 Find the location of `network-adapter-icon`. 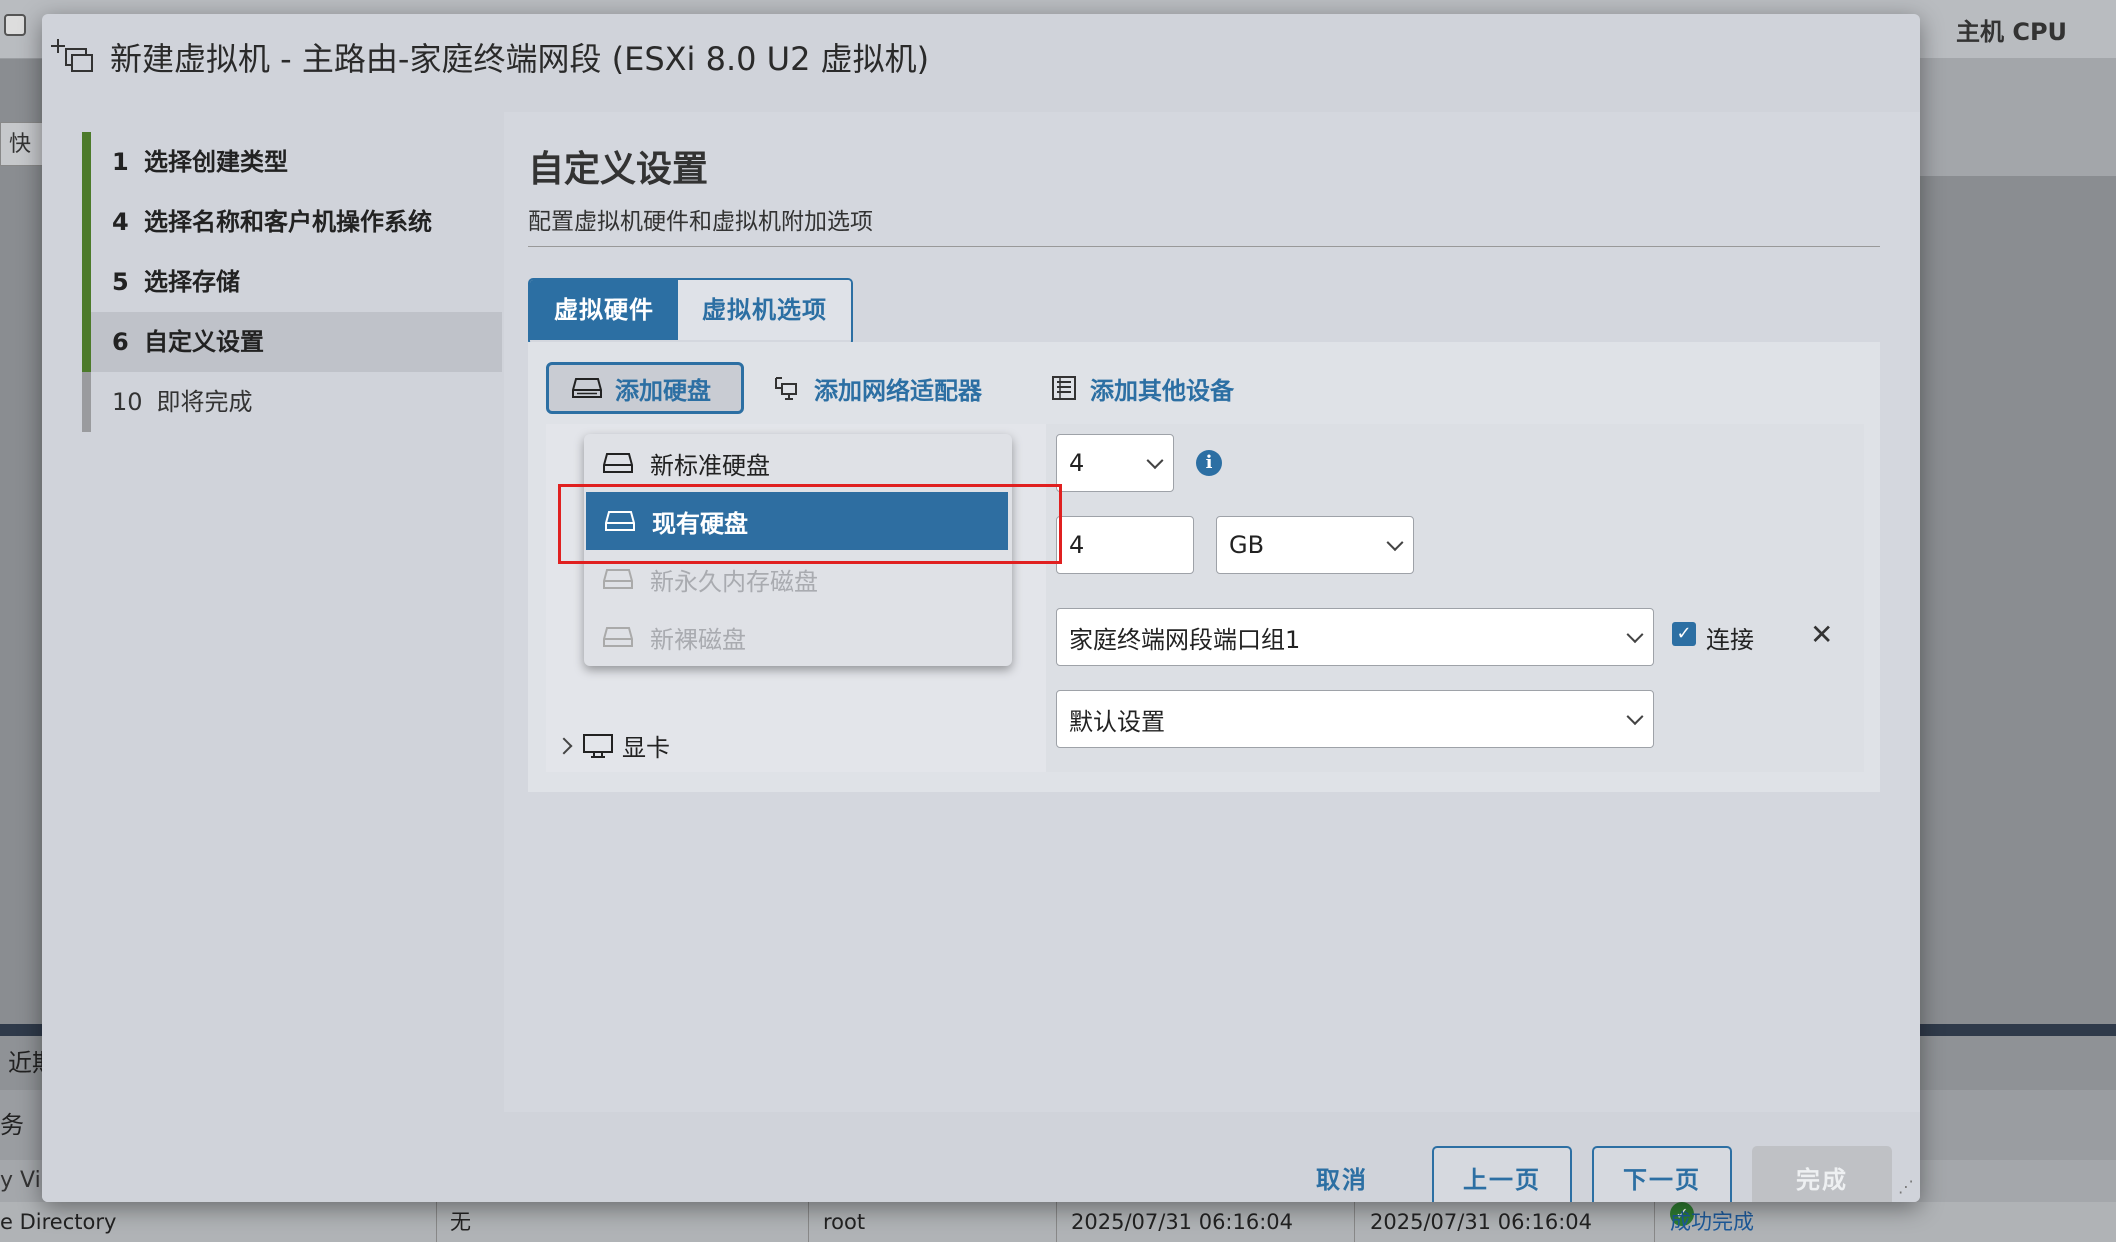

network-adapter-icon is located at coordinates (786, 388).